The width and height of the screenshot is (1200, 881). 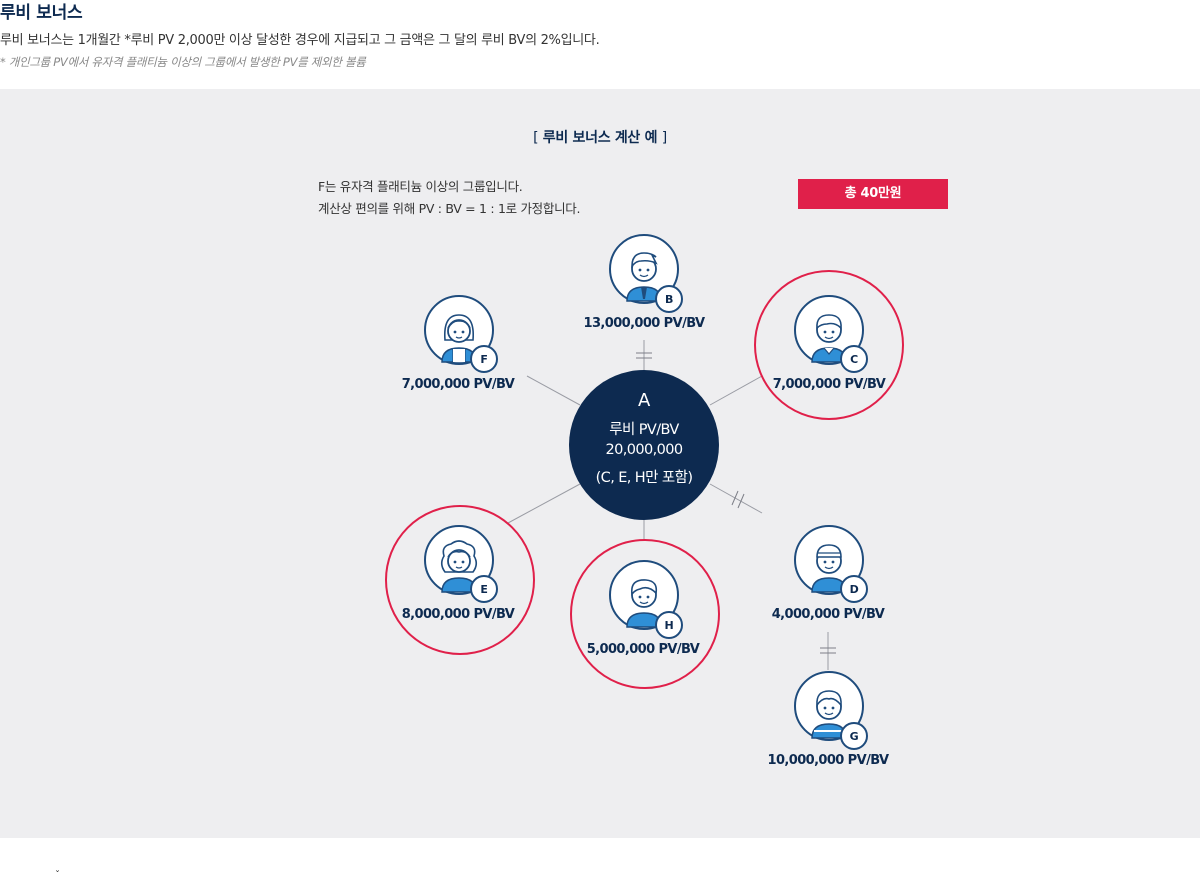 I want to click on badge-h-letter: H, so click(x=669, y=625).